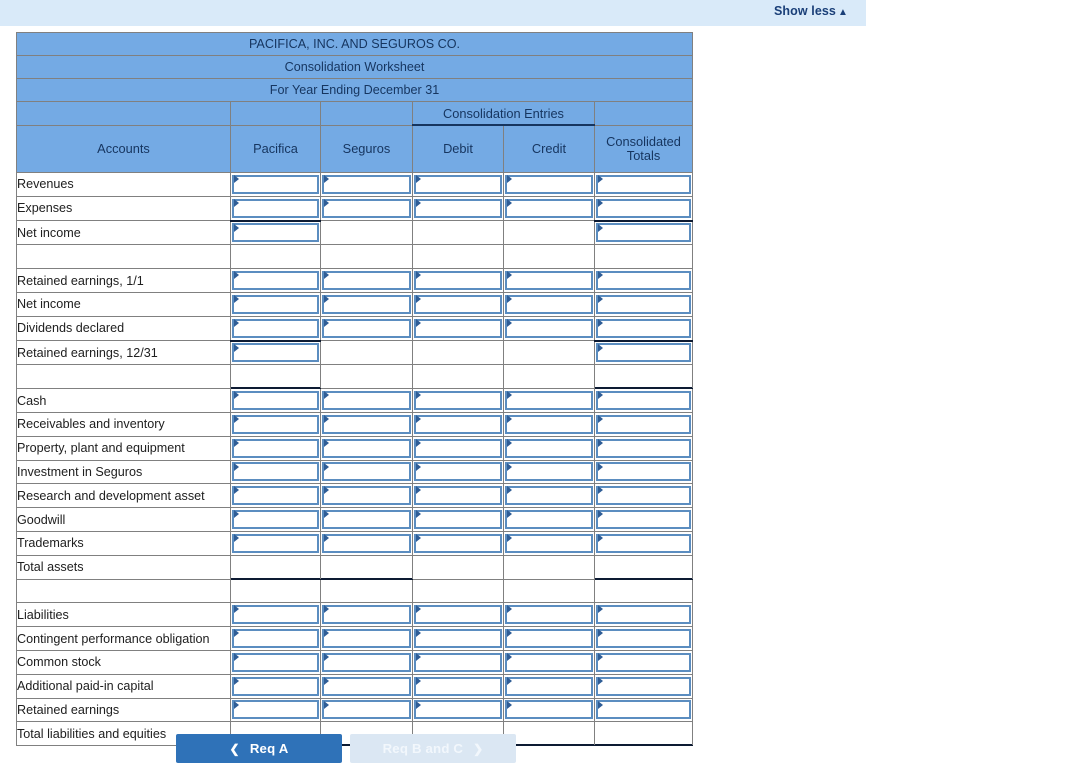 This screenshot has height=773, width=1067. I want to click on cell-seguros, so click(366, 567).